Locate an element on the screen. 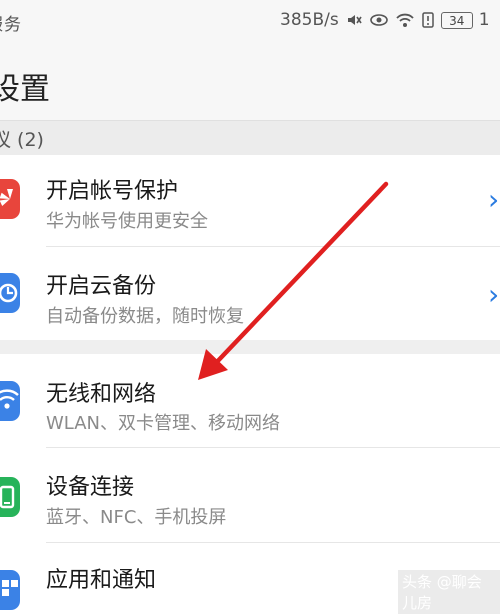  red-arrow-annotation is located at coordinates (293, 280).